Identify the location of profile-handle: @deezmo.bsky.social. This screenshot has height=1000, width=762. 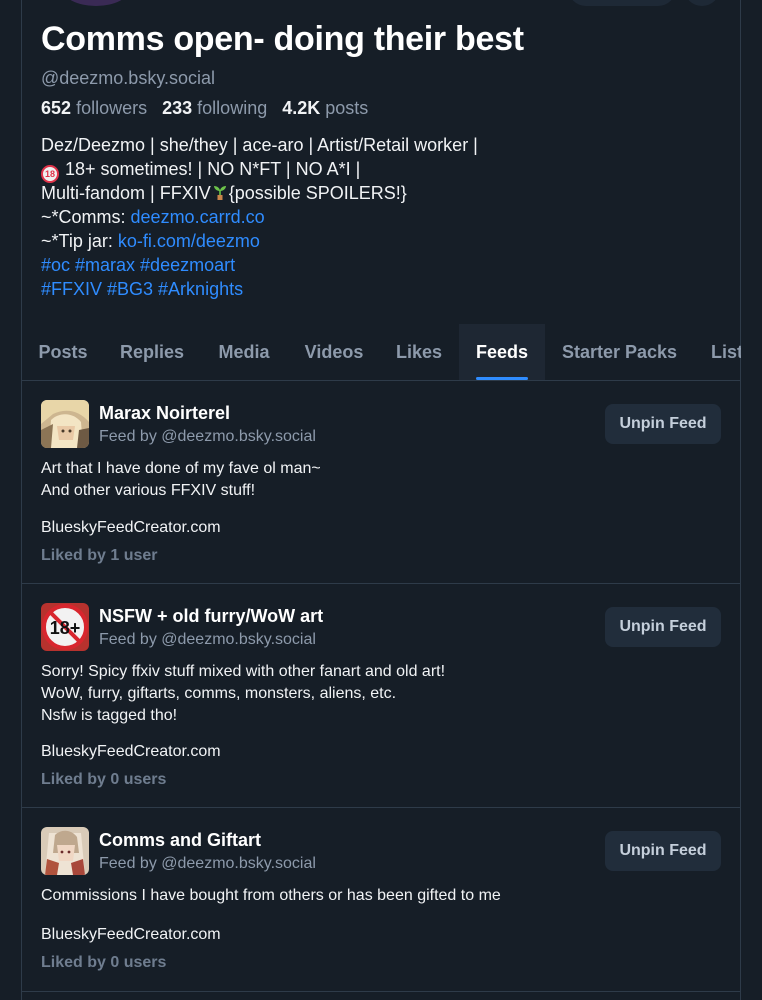
(128, 78).